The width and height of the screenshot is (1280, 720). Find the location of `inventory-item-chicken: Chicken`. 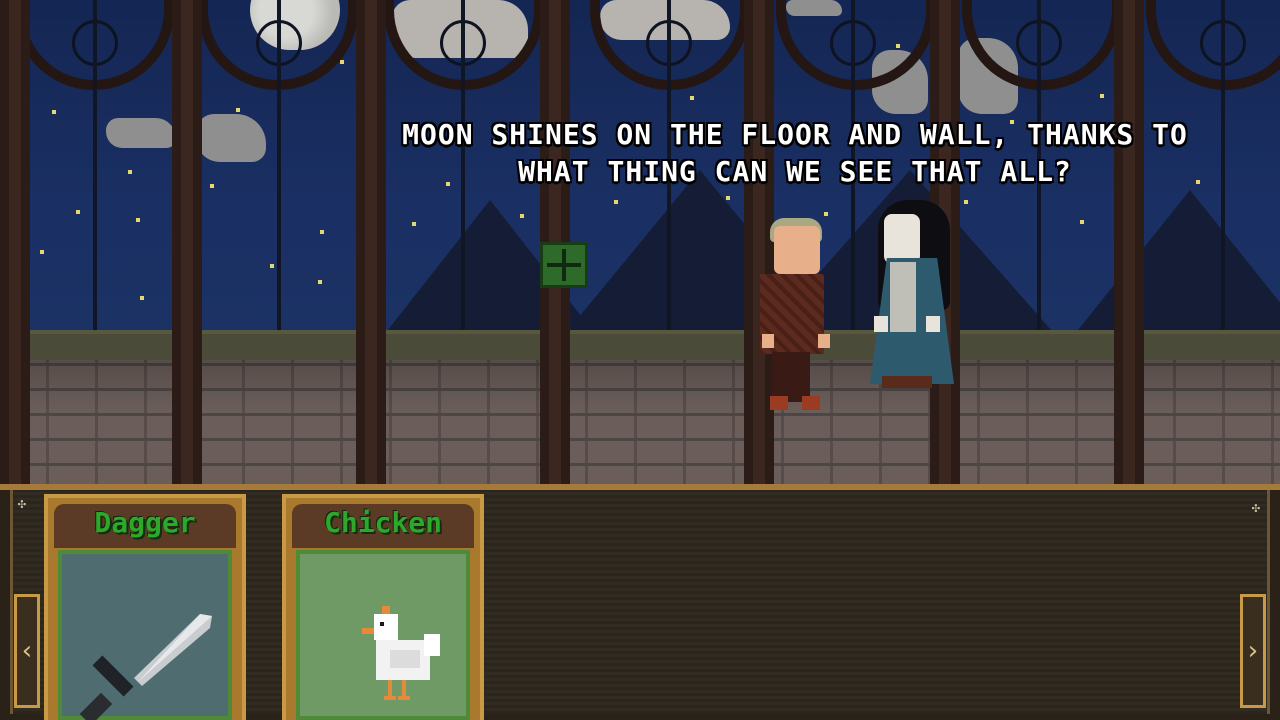

inventory-item-chicken: Chicken is located at coordinates (383, 607).